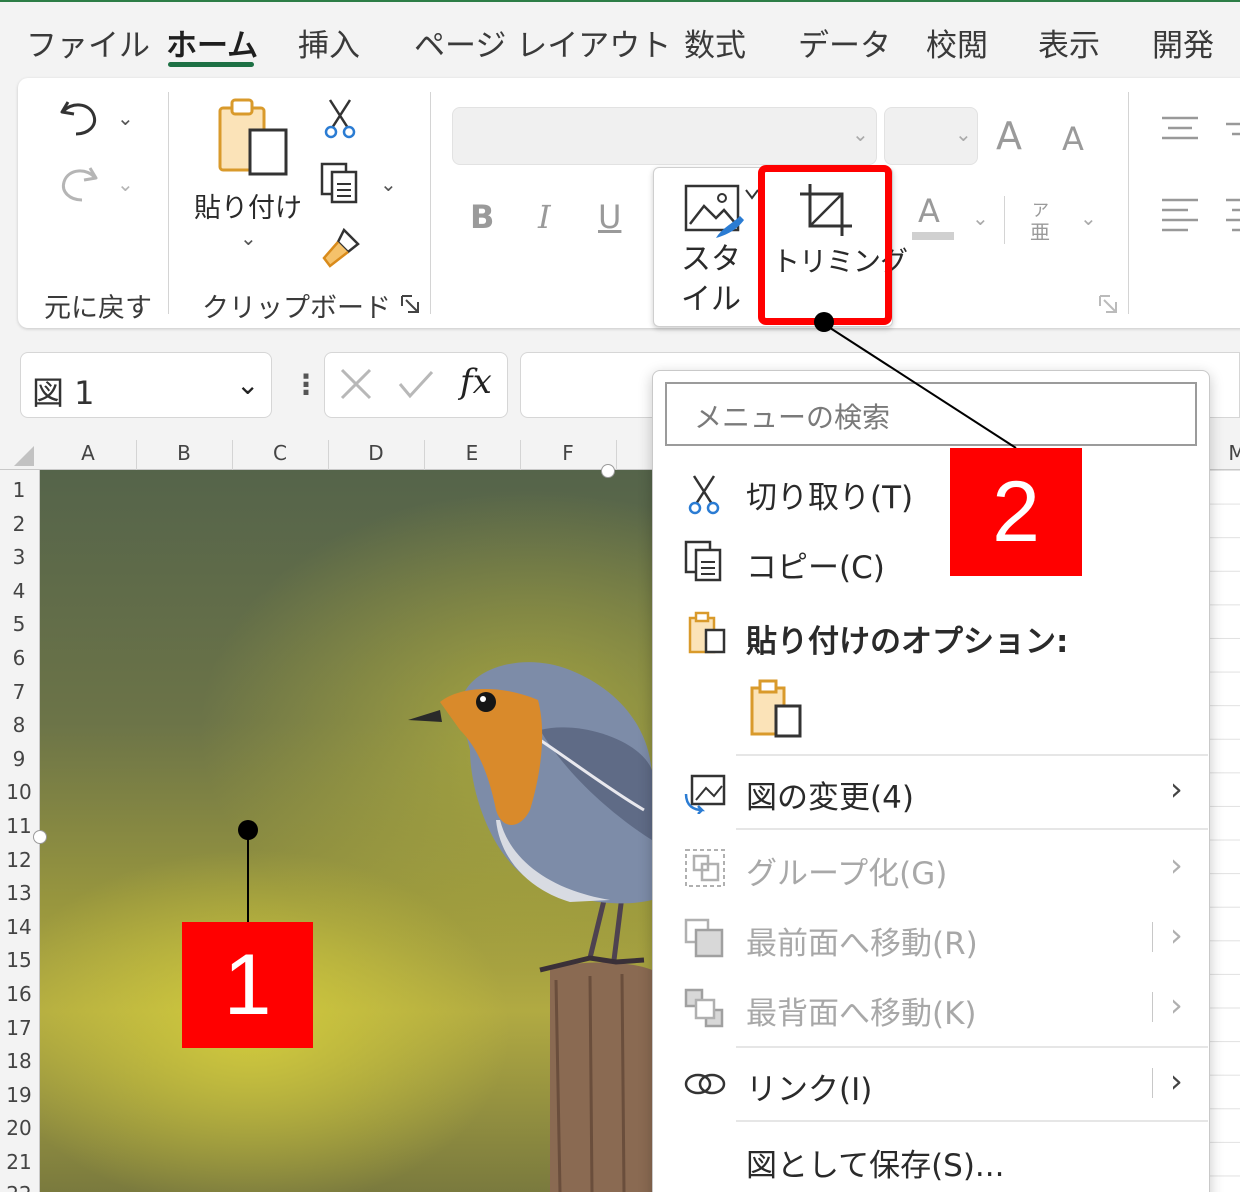 The image size is (1240, 1192). Describe the element at coordinates (19, 893) in the screenshot. I see `row-header: 13` at that location.